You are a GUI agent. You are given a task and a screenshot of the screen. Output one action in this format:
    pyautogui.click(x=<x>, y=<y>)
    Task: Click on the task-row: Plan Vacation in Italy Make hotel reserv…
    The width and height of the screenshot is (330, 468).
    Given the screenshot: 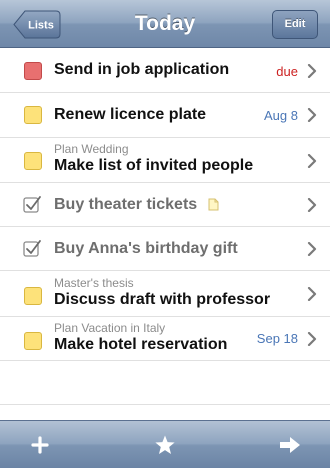 What is the action you would take?
    pyautogui.click(x=165, y=339)
    